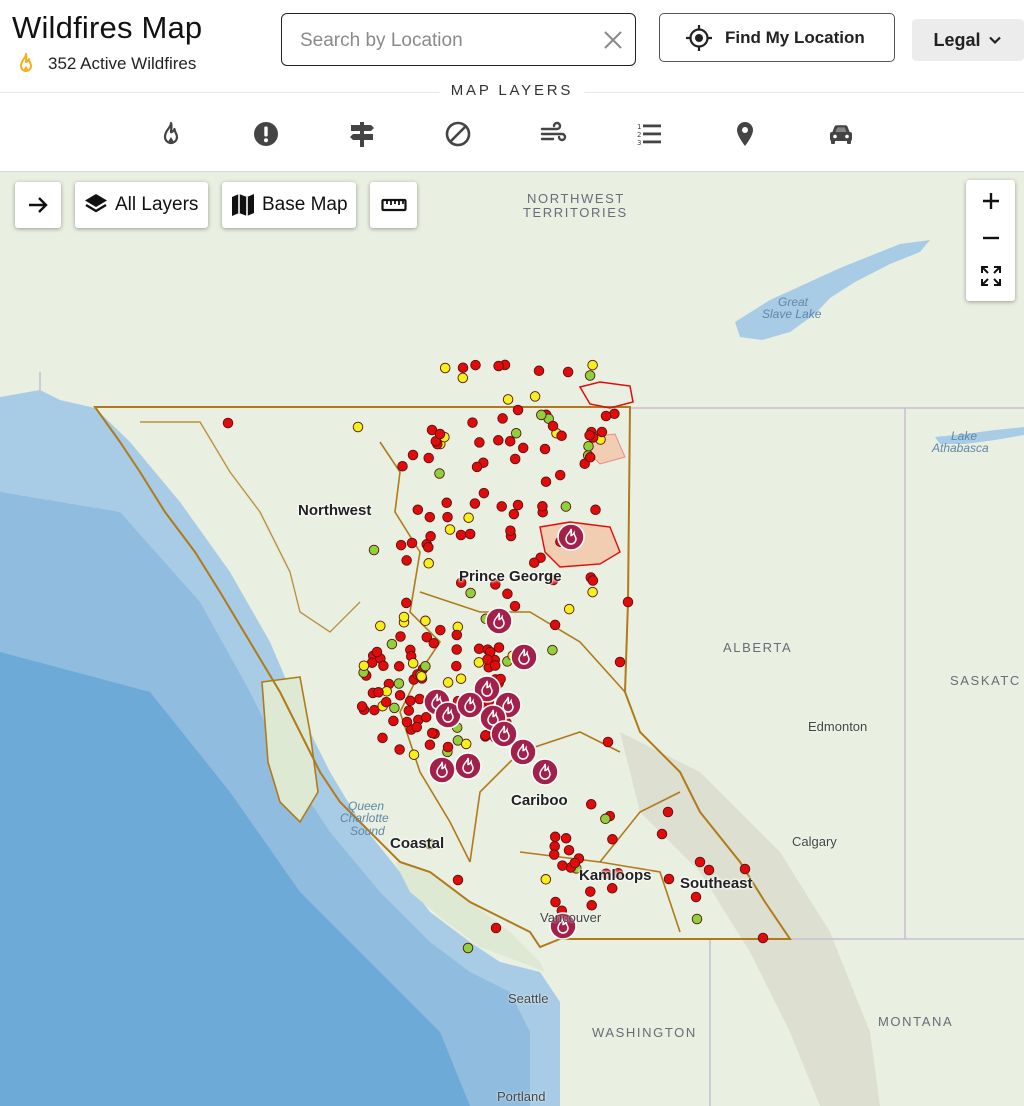  I want to click on find-my-location-button: Find My Location, so click(777, 37).